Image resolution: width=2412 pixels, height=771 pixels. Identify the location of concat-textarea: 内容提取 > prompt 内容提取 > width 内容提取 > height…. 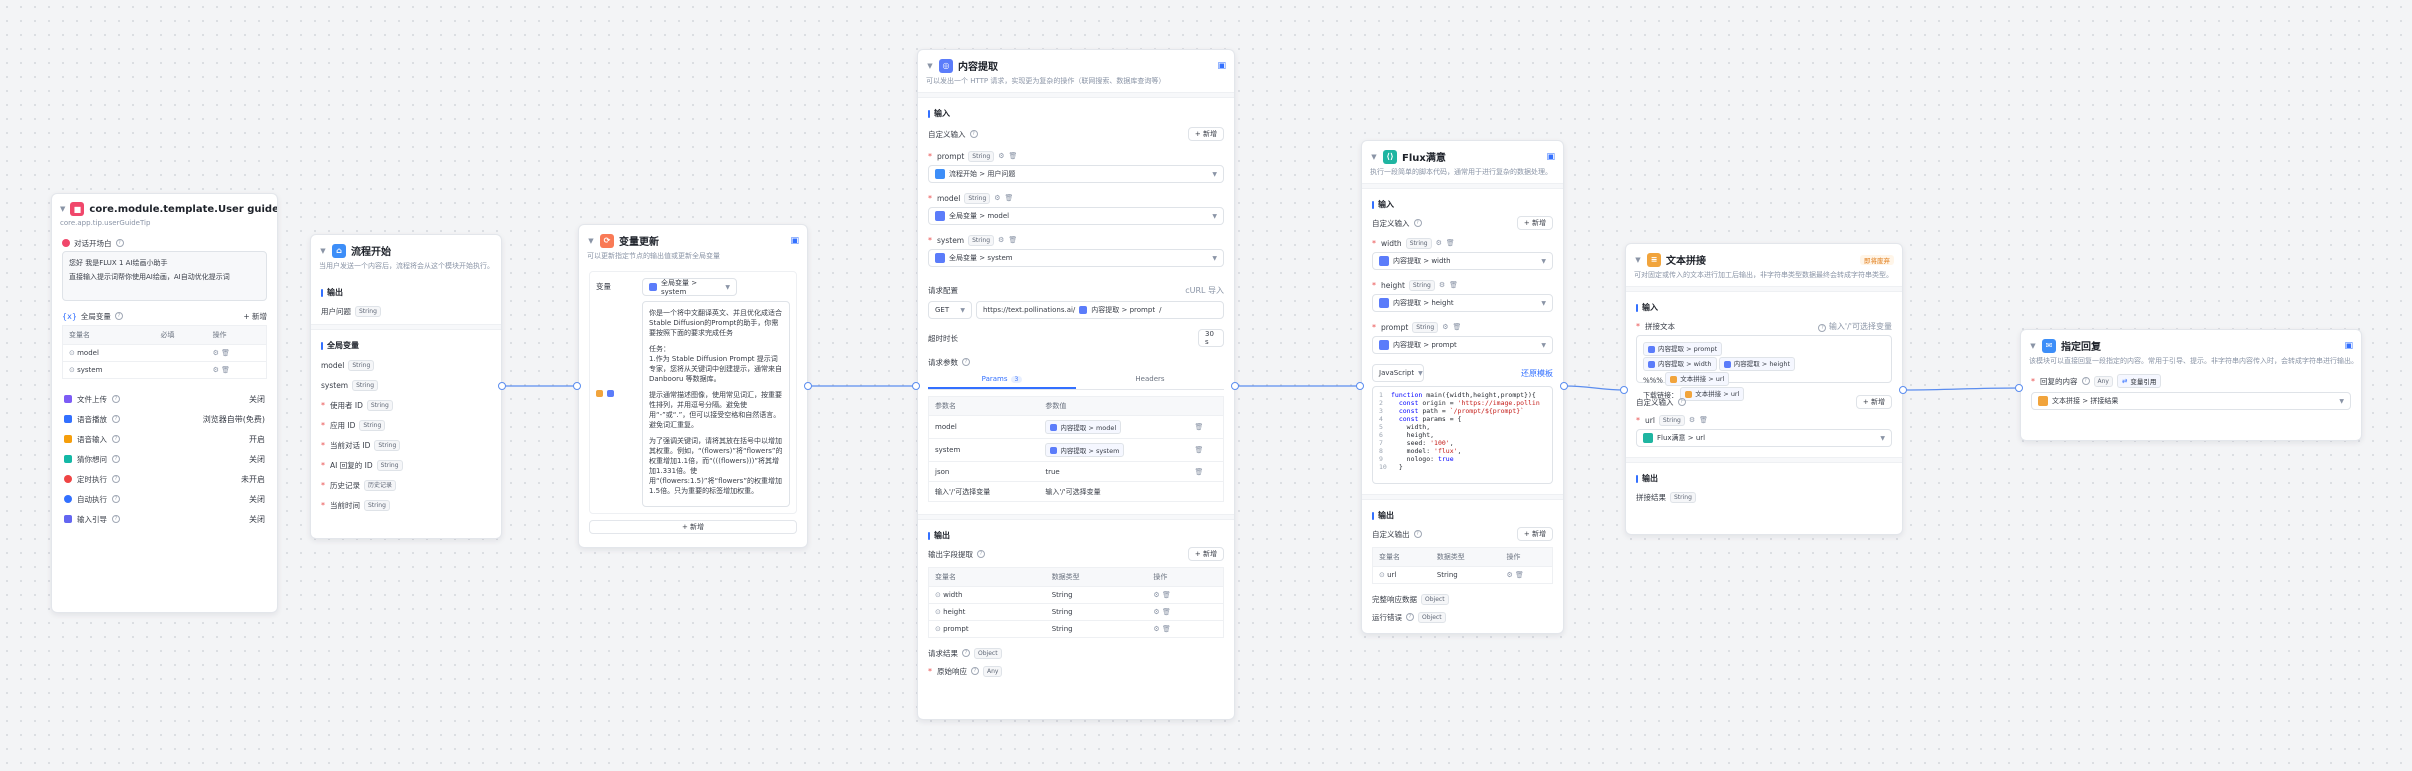
(1764, 368).